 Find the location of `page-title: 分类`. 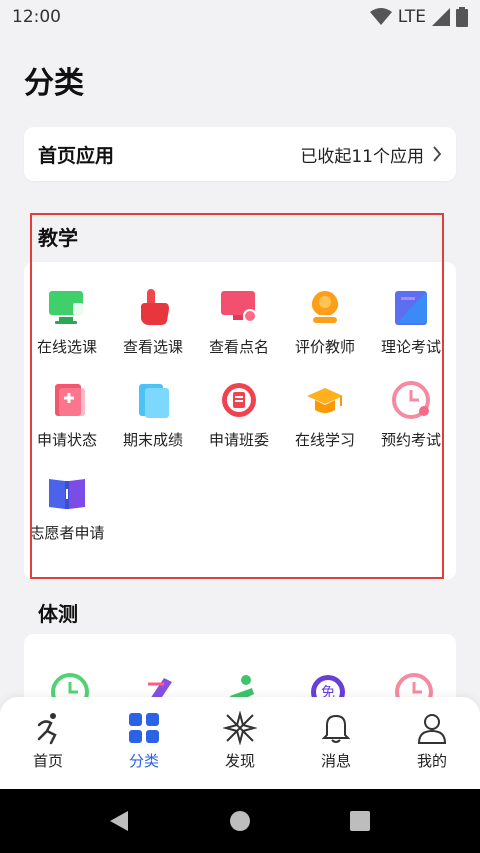

page-title: 分类 is located at coordinates (54, 83).